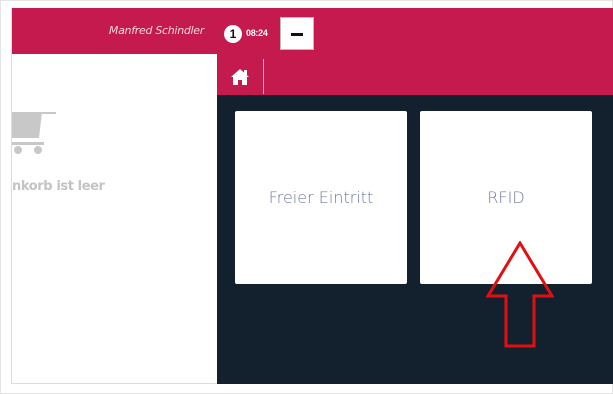 The width and height of the screenshot is (613, 394). I want to click on user-header: Manfred Schindler, so click(115, 31).